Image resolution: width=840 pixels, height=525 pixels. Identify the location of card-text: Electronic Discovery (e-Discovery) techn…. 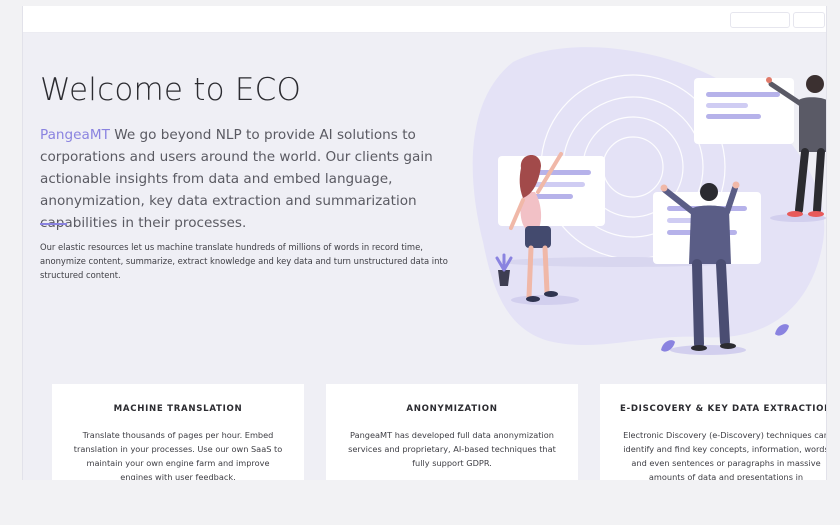
(725, 455).